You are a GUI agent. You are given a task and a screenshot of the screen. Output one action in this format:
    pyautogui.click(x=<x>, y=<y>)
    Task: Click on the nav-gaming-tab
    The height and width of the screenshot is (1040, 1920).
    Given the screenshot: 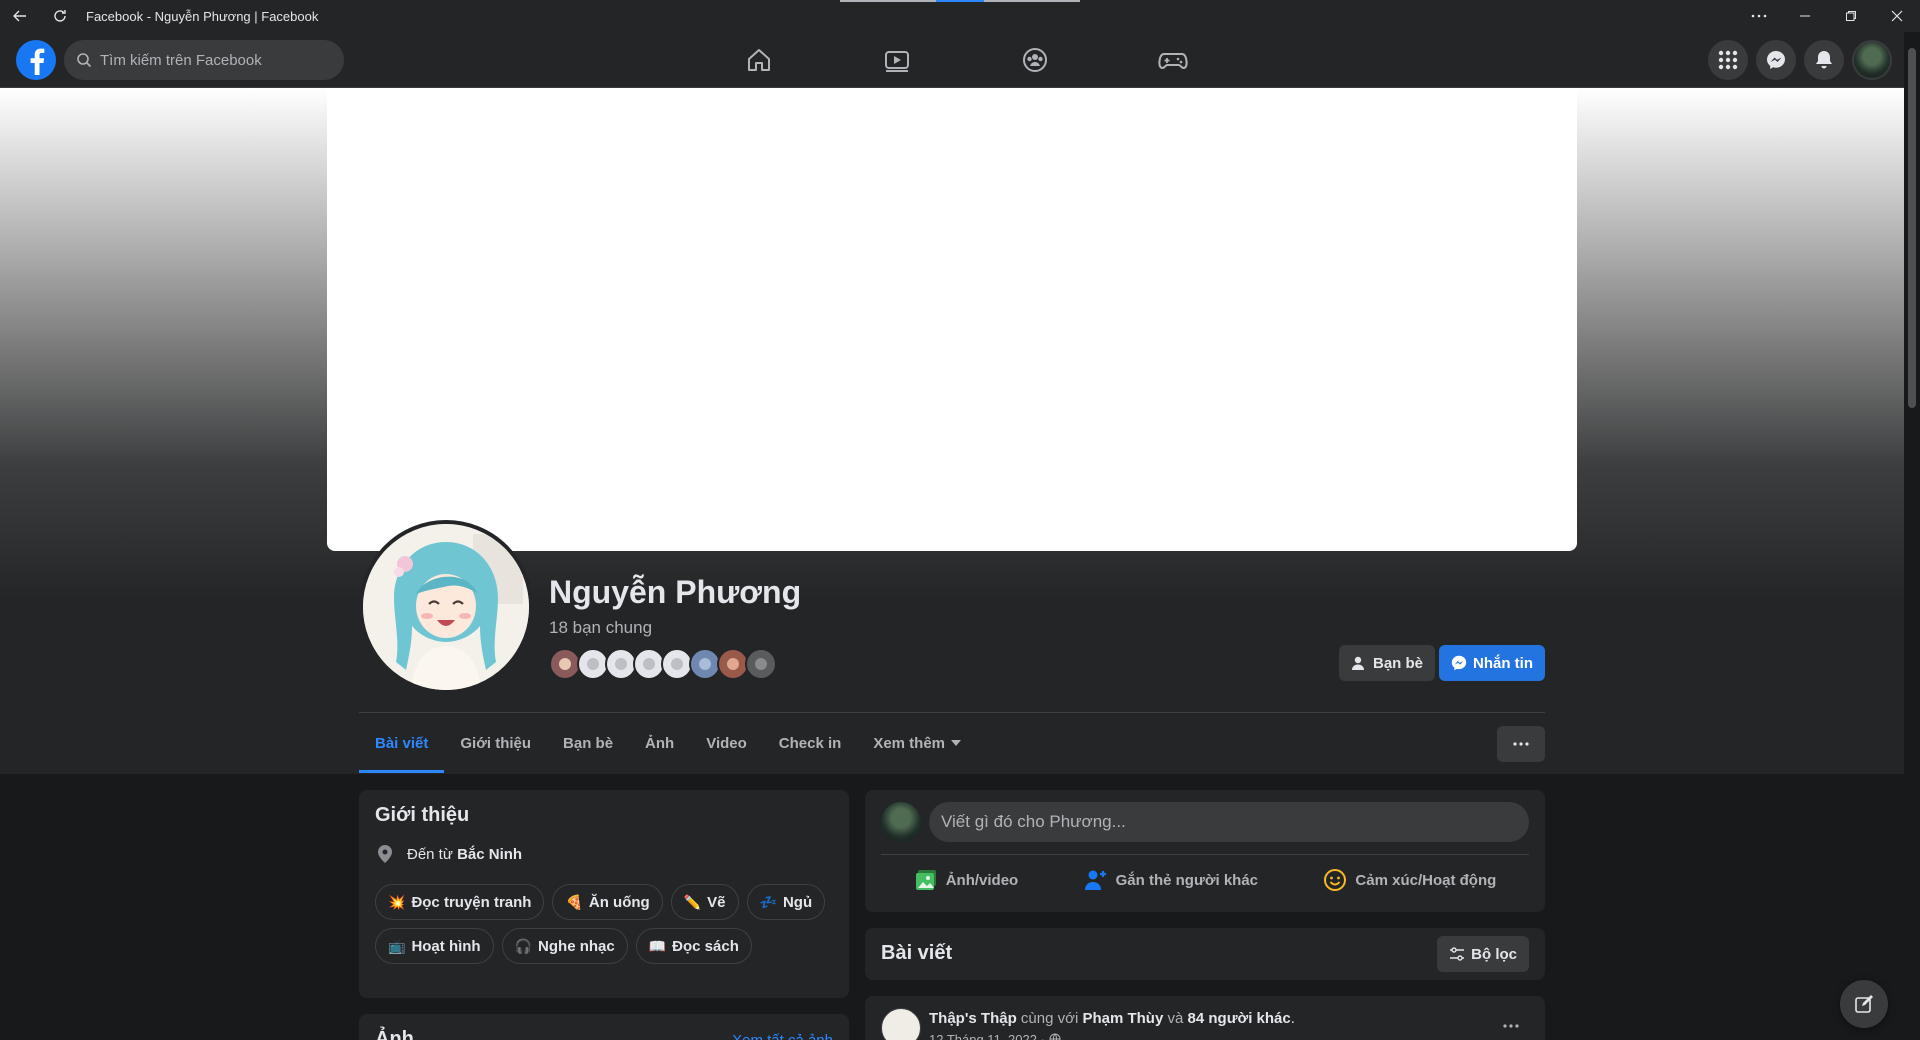 What is the action you would take?
    pyautogui.click(x=1173, y=60)
    